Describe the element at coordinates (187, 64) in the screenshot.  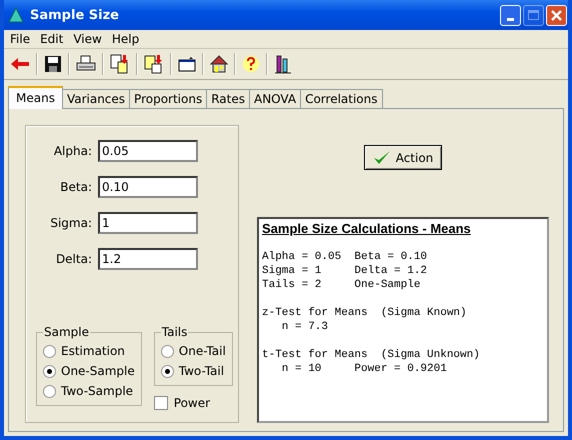
I see `window-icon` at that location.